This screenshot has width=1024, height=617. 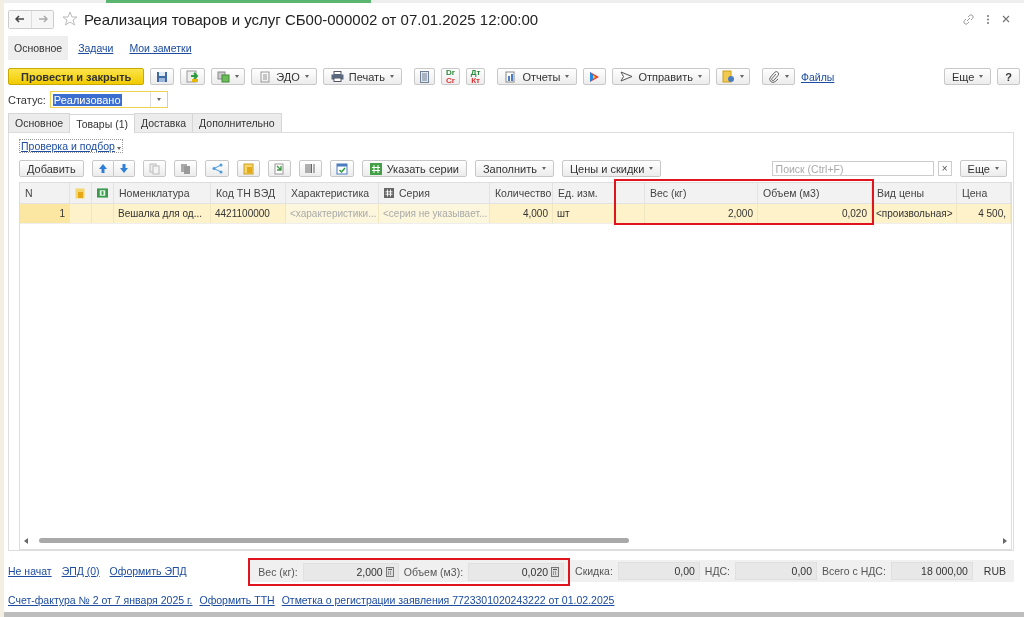 I want to click on total-label: НДС:, so click(x=717, y=571).